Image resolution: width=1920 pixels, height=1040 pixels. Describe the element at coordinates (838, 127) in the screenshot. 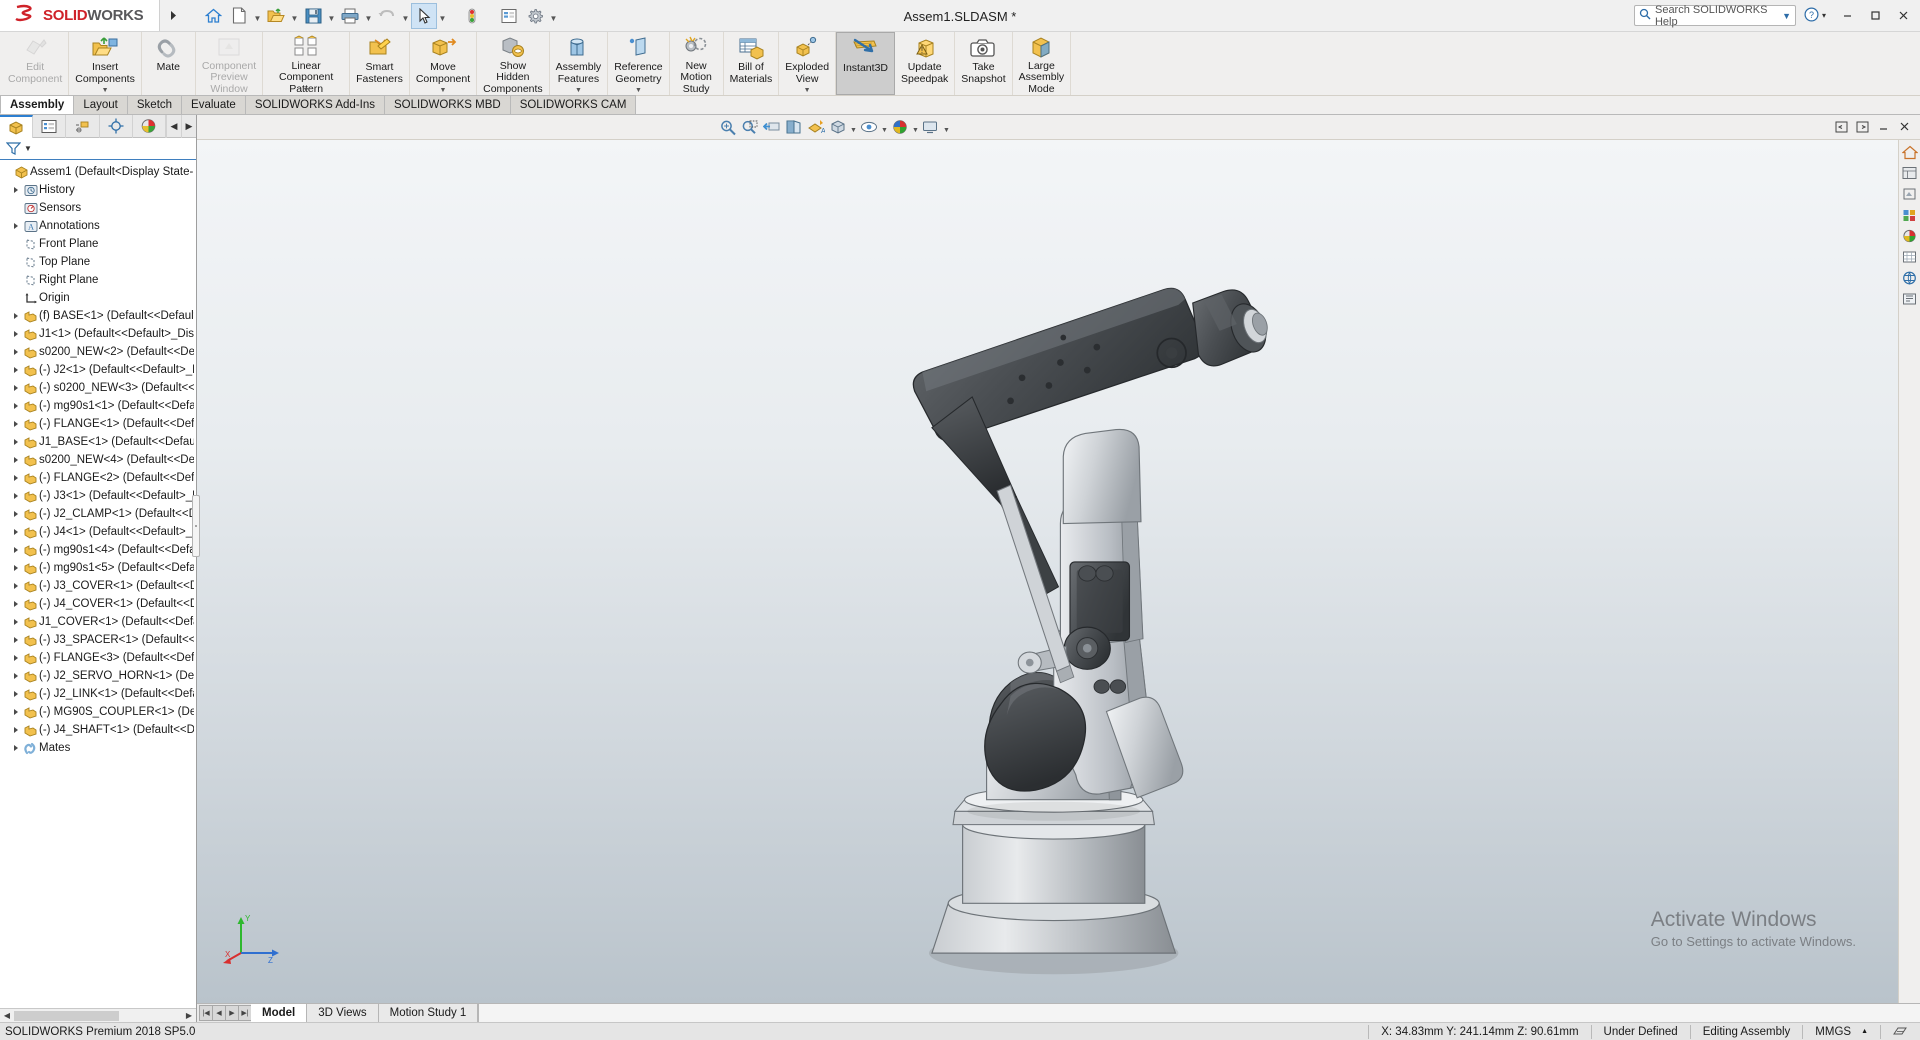

I see `display-style-icon` at that location.